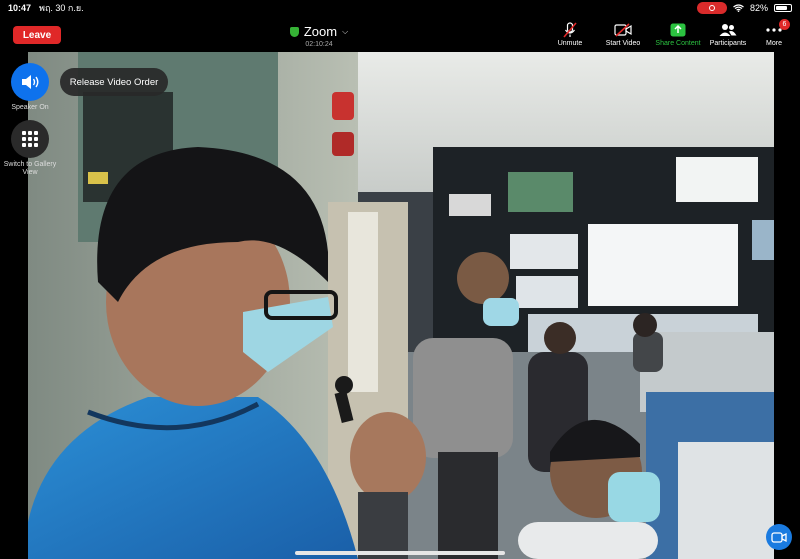  Describe the element at coordinates (570, 30) in the screenshot. I see `mic-off-icon` at that location.